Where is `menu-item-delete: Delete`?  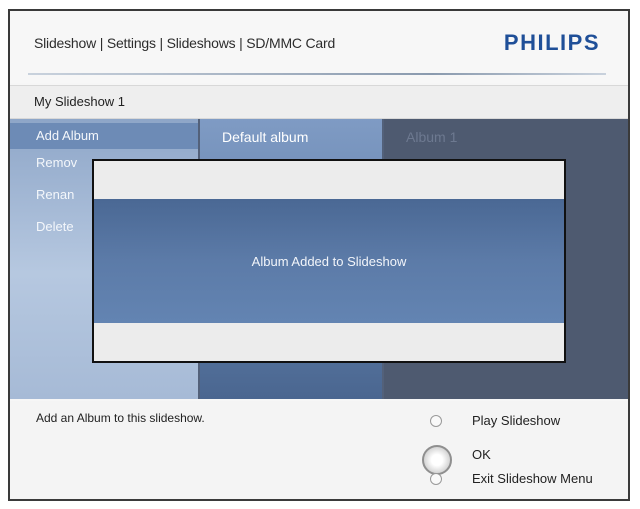
menu-item-delete: Delete is located at coordinates (55, 226).